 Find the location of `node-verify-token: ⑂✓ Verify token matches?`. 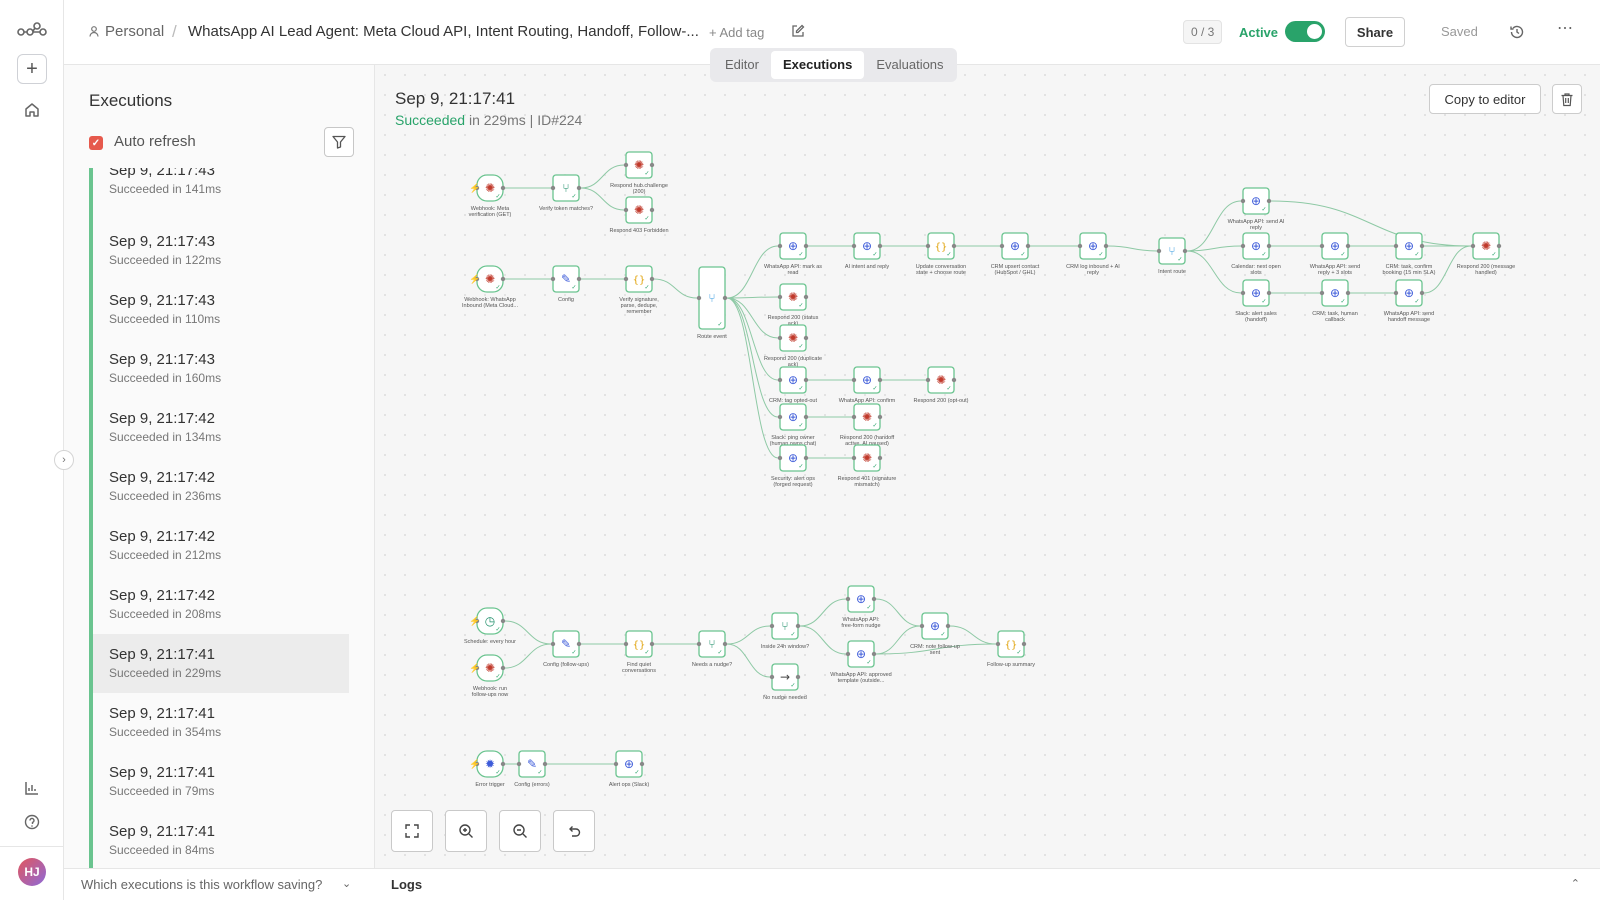

node-verify-token: ⑂✓ Verify token matches? is located at coordinates (566, 193).